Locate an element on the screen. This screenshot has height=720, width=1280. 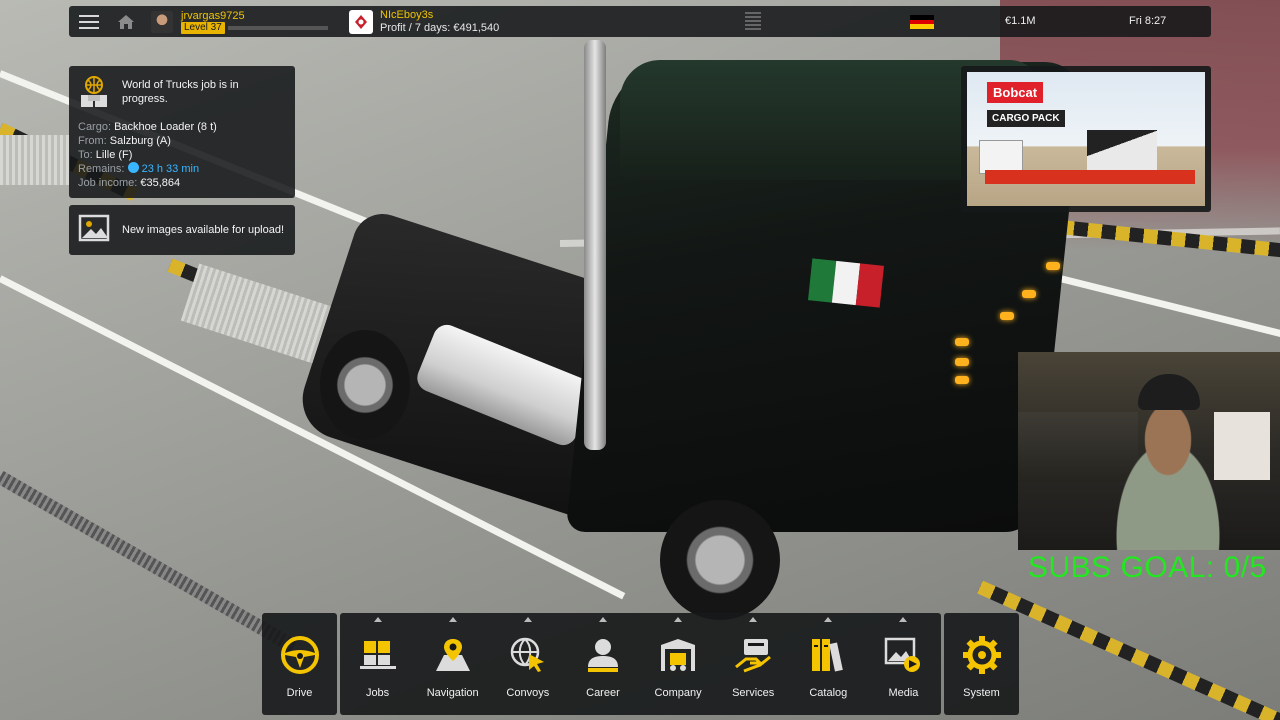
profit-text: Profit / 7 days: €491,540 is located at coordinates (440, 27).